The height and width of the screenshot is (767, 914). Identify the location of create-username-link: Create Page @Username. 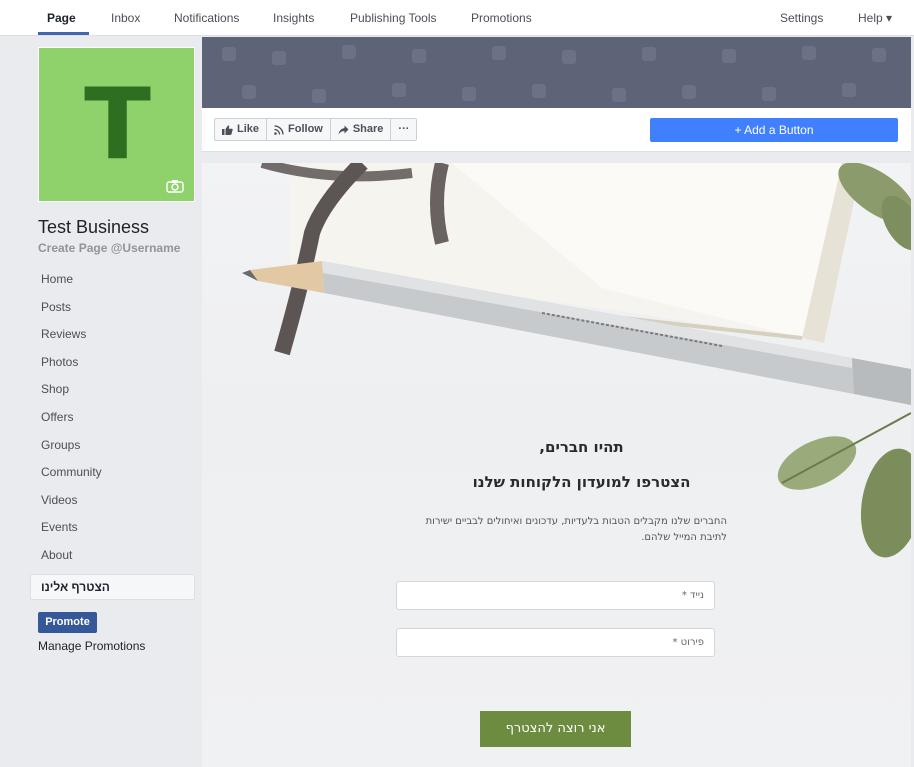
(109, 248).